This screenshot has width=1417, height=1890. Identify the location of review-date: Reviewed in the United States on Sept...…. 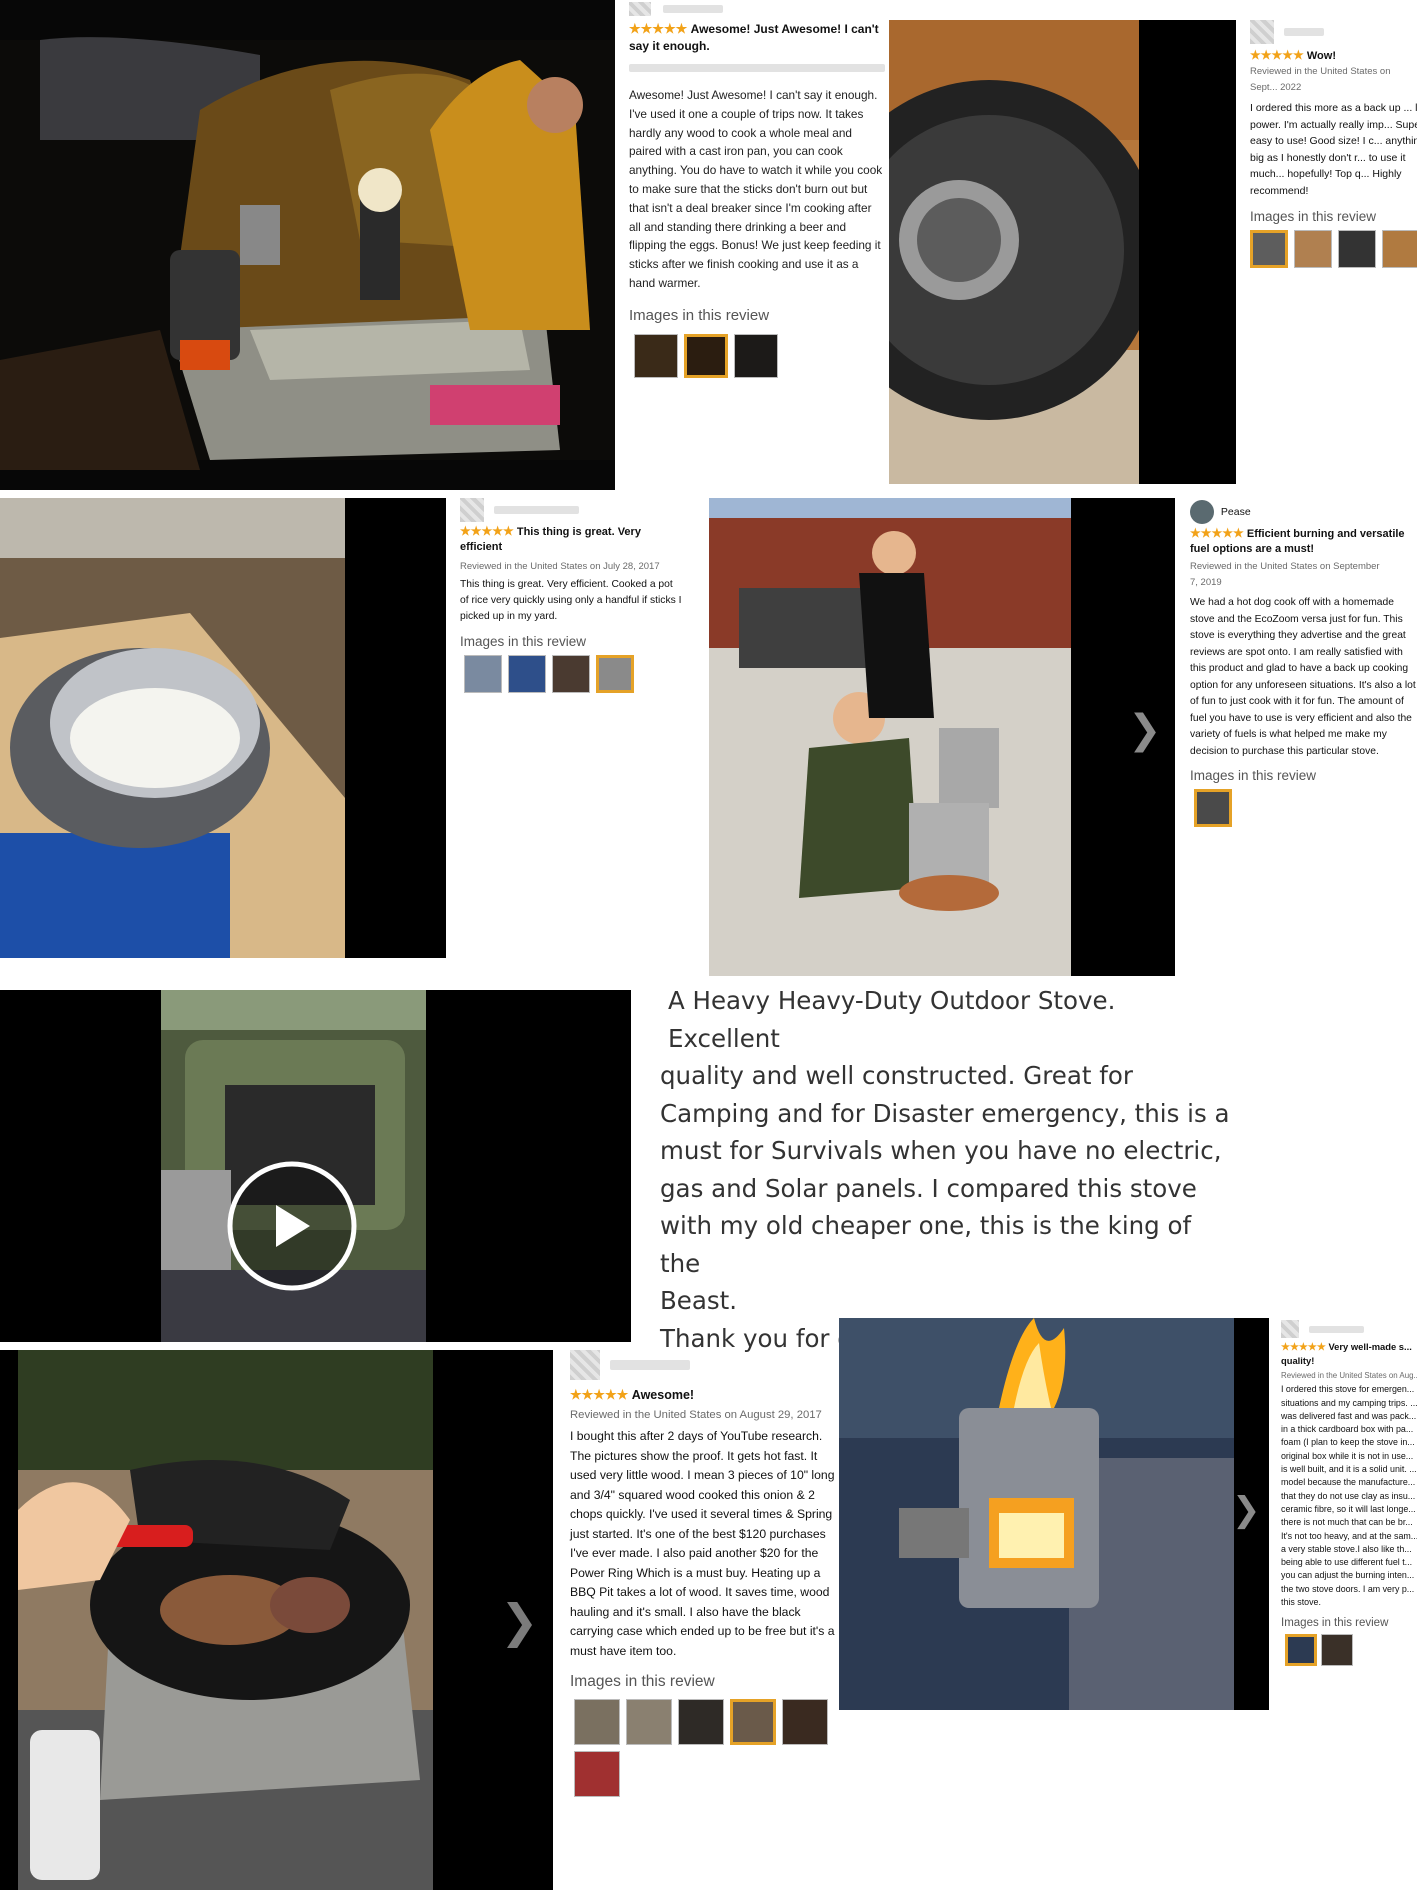
(1320, 79).